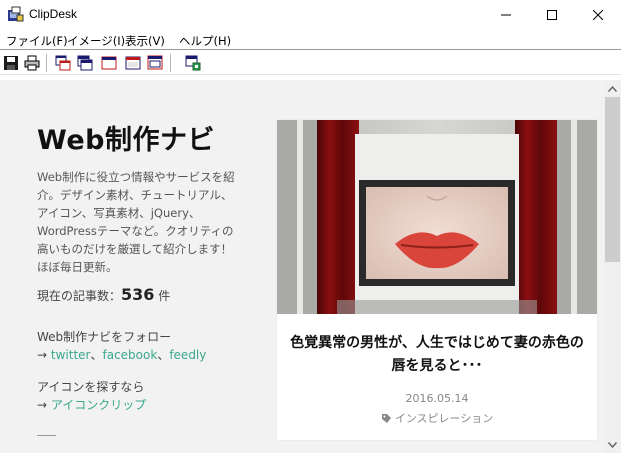  Describe the element at coordinates (104, 337) in the screenshot. I see `follow-heading: Web制作ナビをフォロー` at that location.